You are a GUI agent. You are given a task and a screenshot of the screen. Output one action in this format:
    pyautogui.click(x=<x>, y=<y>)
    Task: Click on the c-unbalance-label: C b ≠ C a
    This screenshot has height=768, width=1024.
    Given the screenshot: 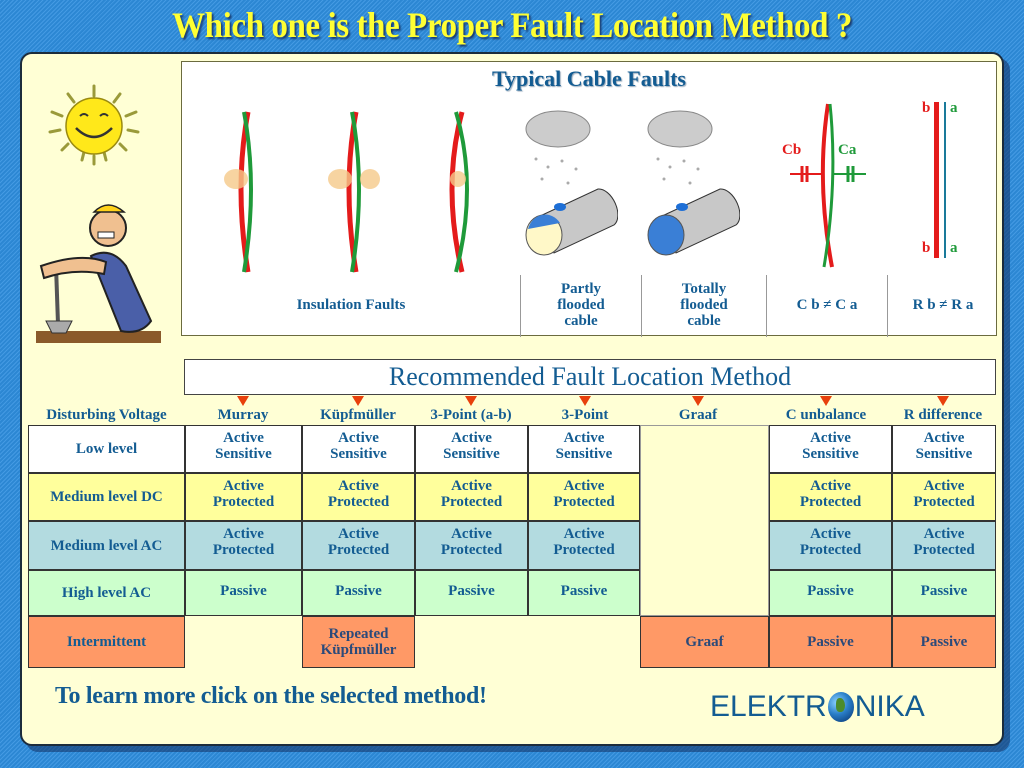 What is the action you would take?
    pyautogui.click(x=827, y=305)
    